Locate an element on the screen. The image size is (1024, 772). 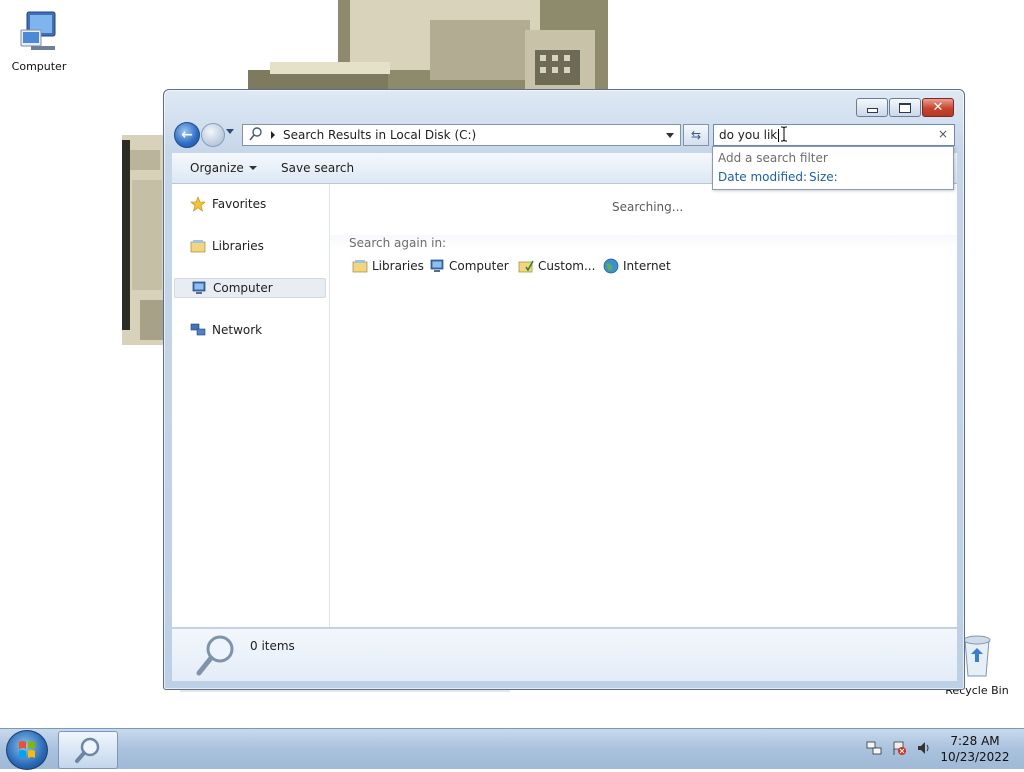
search-input: do you lik × is located at coordinates (834, 135).